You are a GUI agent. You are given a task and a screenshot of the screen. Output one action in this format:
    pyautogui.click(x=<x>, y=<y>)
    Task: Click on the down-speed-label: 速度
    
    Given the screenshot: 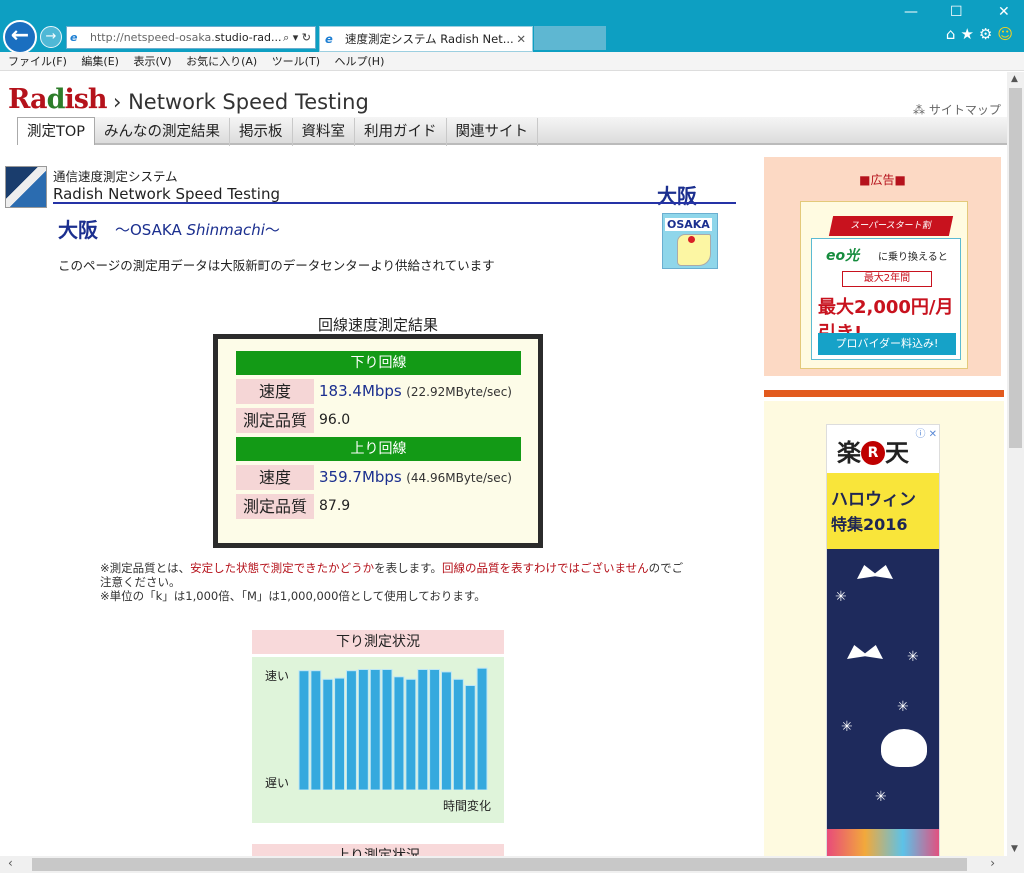 What is the action you would take?
    pyautogui.click(x=275, y=391)
    